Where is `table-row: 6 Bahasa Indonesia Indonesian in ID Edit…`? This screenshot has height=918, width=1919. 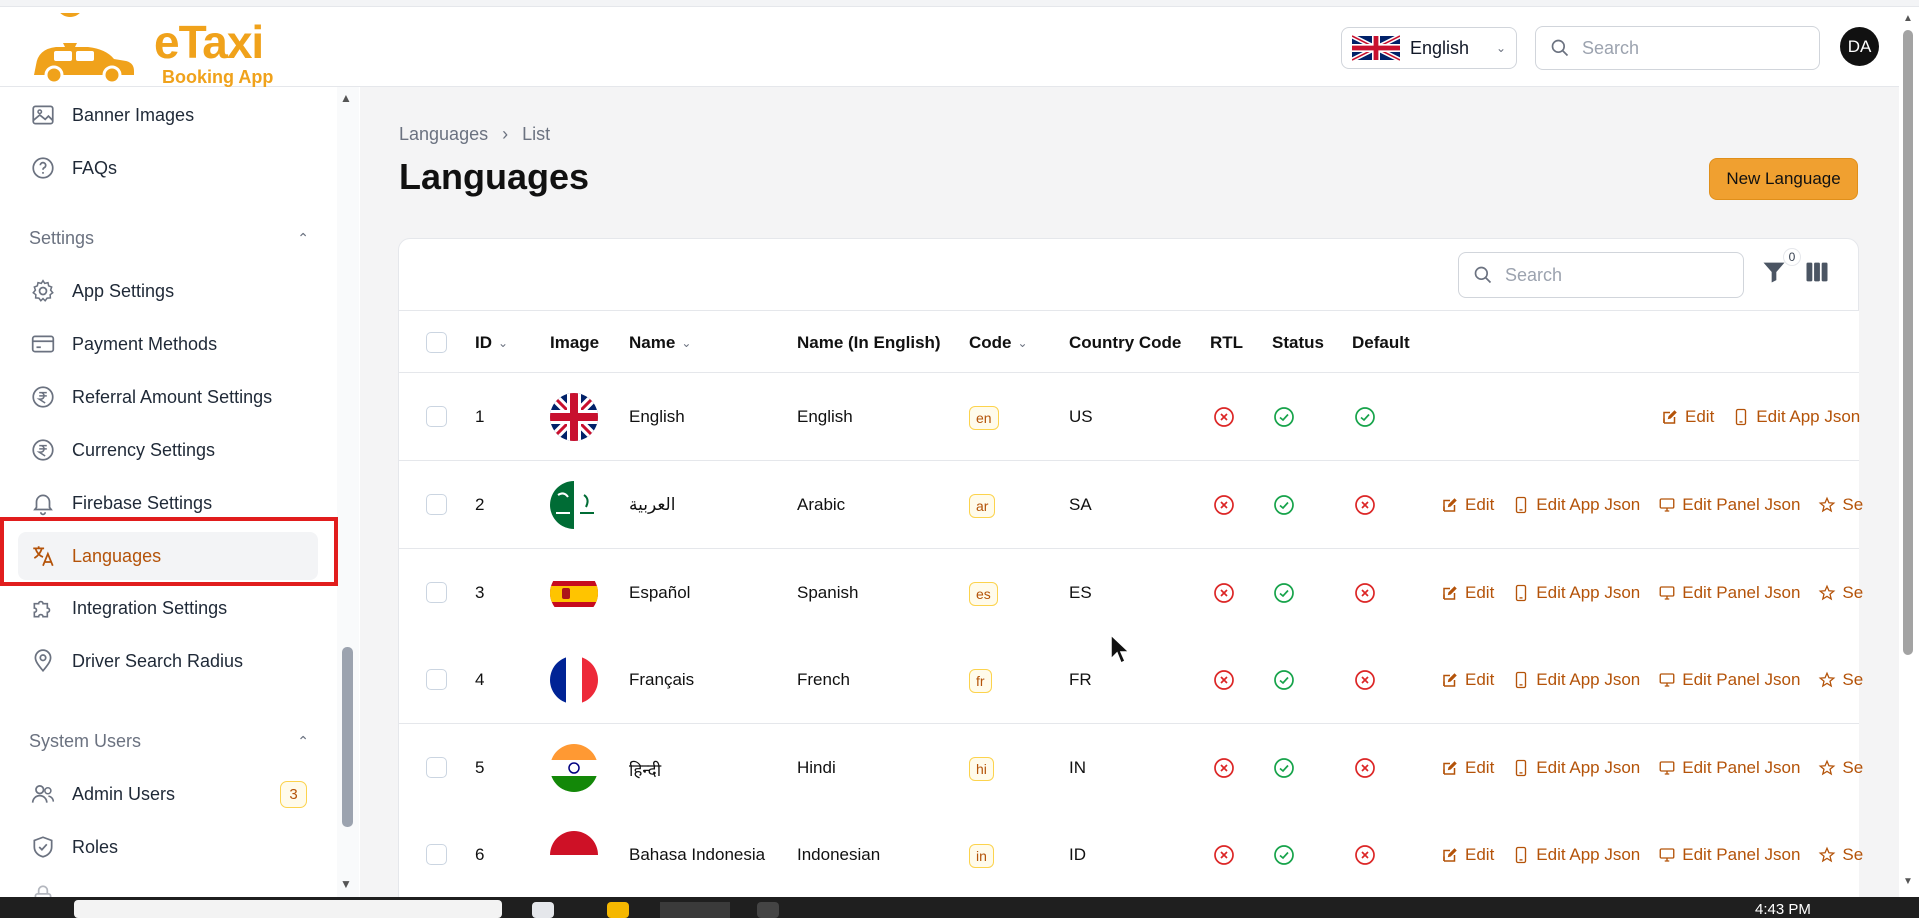 table-row: 6 Bahasa Indonesia Indonesian in ID Edit… is located at coordinates (1131, 855).